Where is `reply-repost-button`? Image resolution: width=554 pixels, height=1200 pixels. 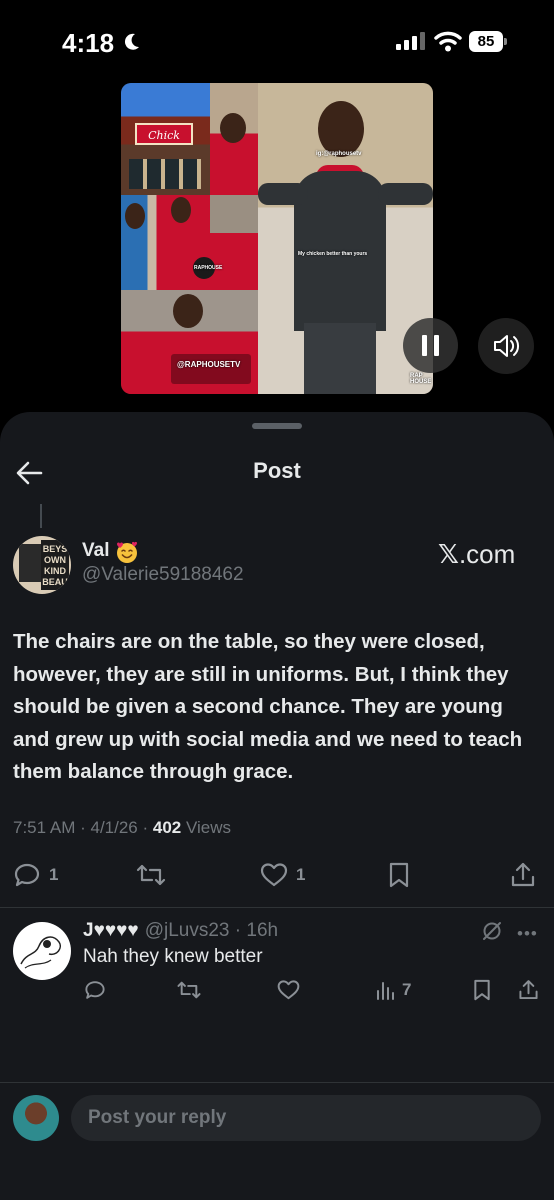
reply-repost-button is located at coordinates (189, 990).